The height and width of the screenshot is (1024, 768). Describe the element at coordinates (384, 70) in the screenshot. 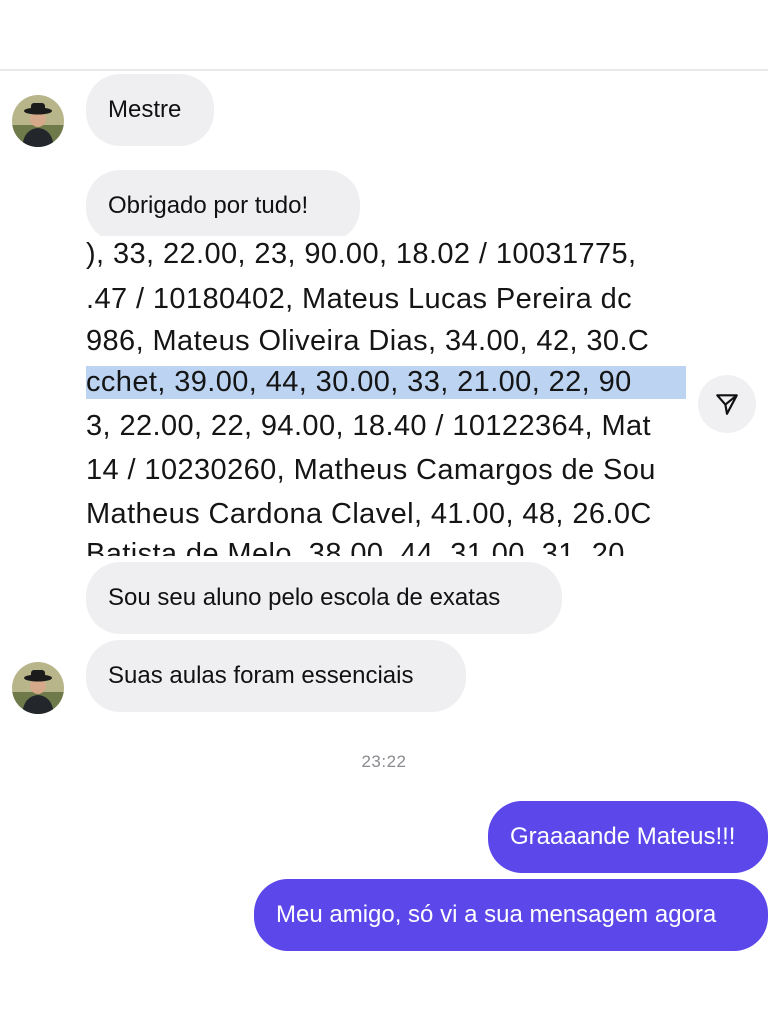

I see `header-divider` at that location.